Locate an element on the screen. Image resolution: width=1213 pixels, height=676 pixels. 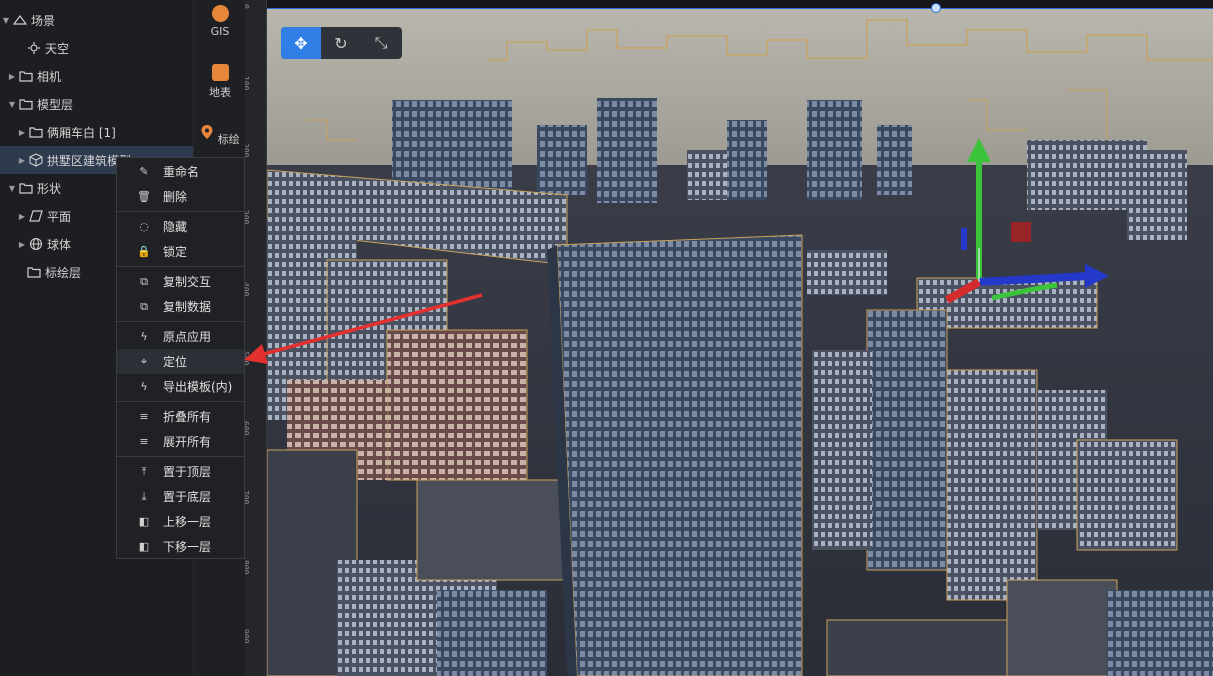
tree-item-label: 模型层 is located at coordinates (55, 104).